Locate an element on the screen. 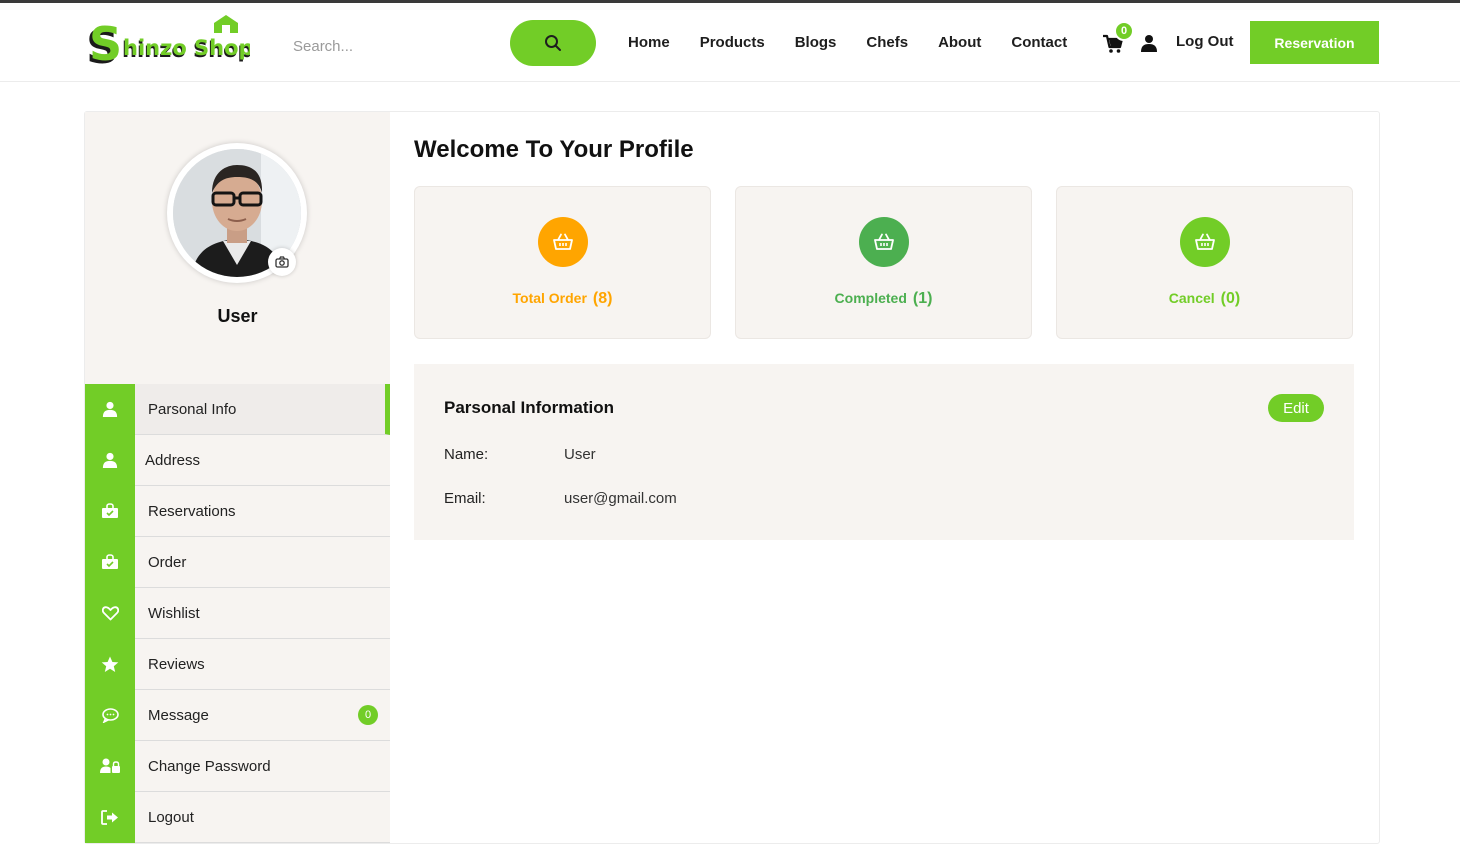 The image size is (1460, 856). reservation-button: Reservation is located at coordinates (1314, 42).